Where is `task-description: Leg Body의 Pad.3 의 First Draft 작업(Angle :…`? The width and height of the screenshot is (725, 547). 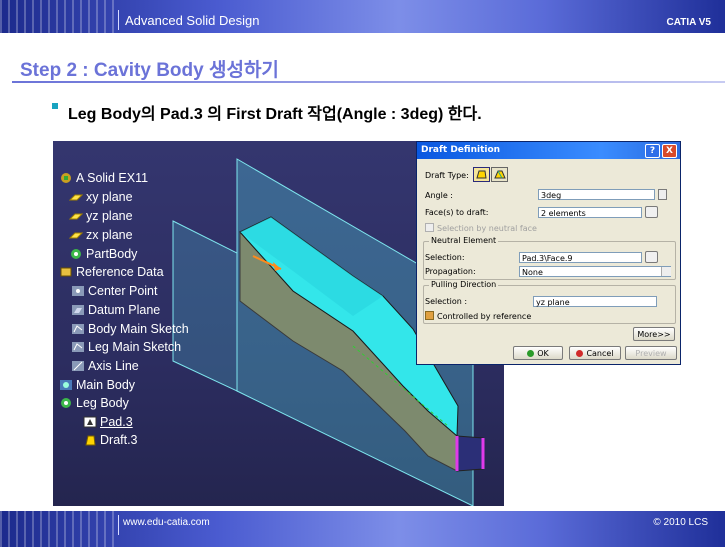 task-description: Leg Body의 Pad.3 의 First Draft 작업(Angle :… is located at coordinates (275, 114).